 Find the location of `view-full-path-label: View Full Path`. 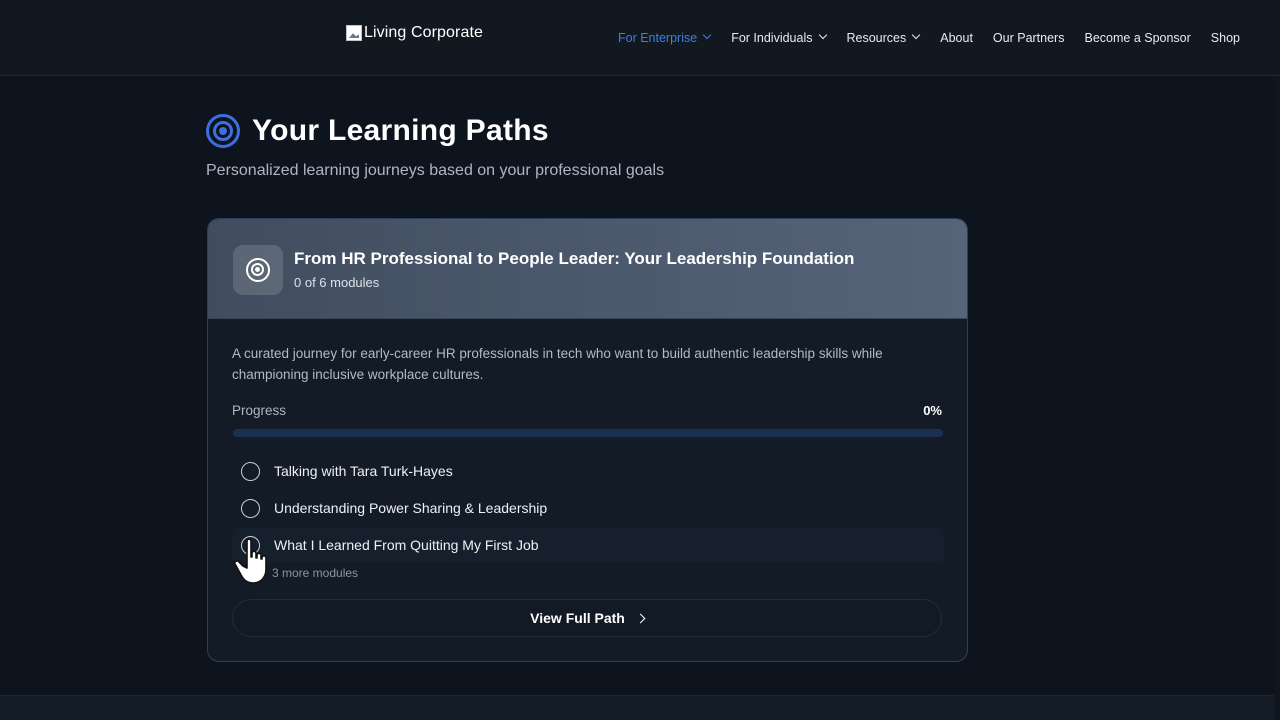

view-full-path-label: View Full Path is located at coordinates (577, 618).